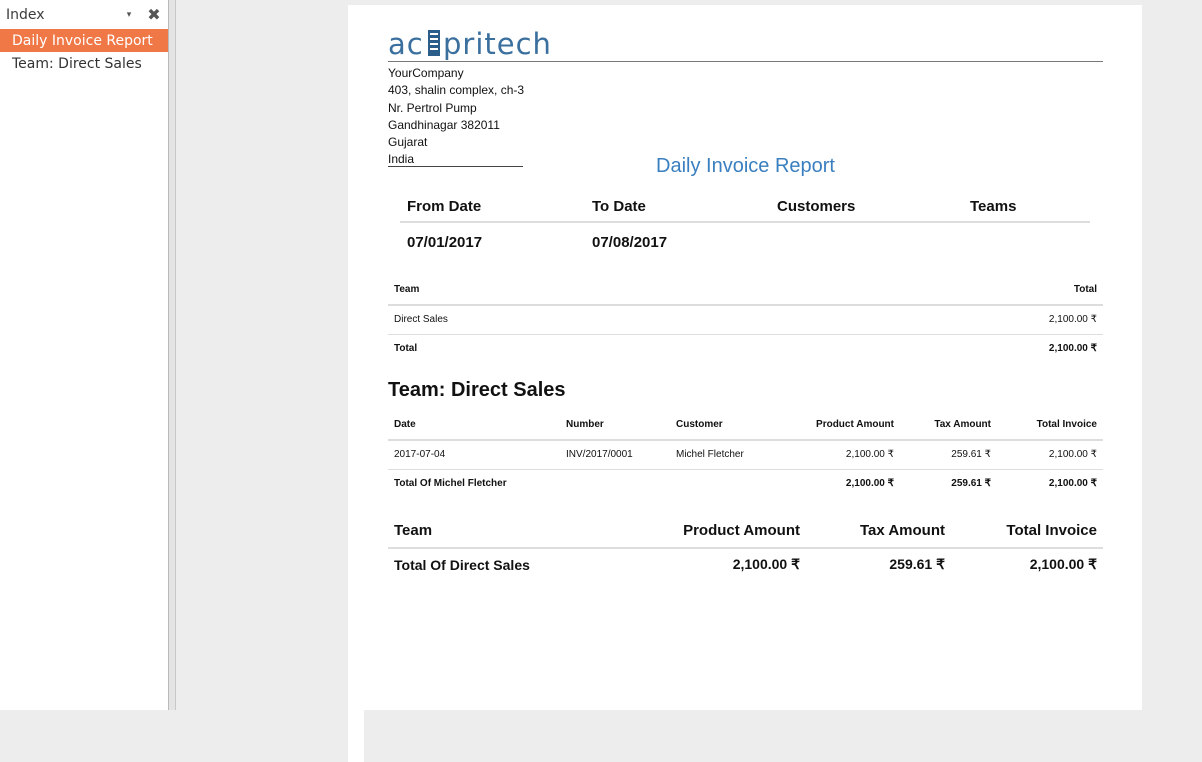 The image size is (1202, 762). What do you see at coordinates (84, 14) in the screenshot?
I see `index-header: Index ▾ ✖` at bounding box center [84, 14].